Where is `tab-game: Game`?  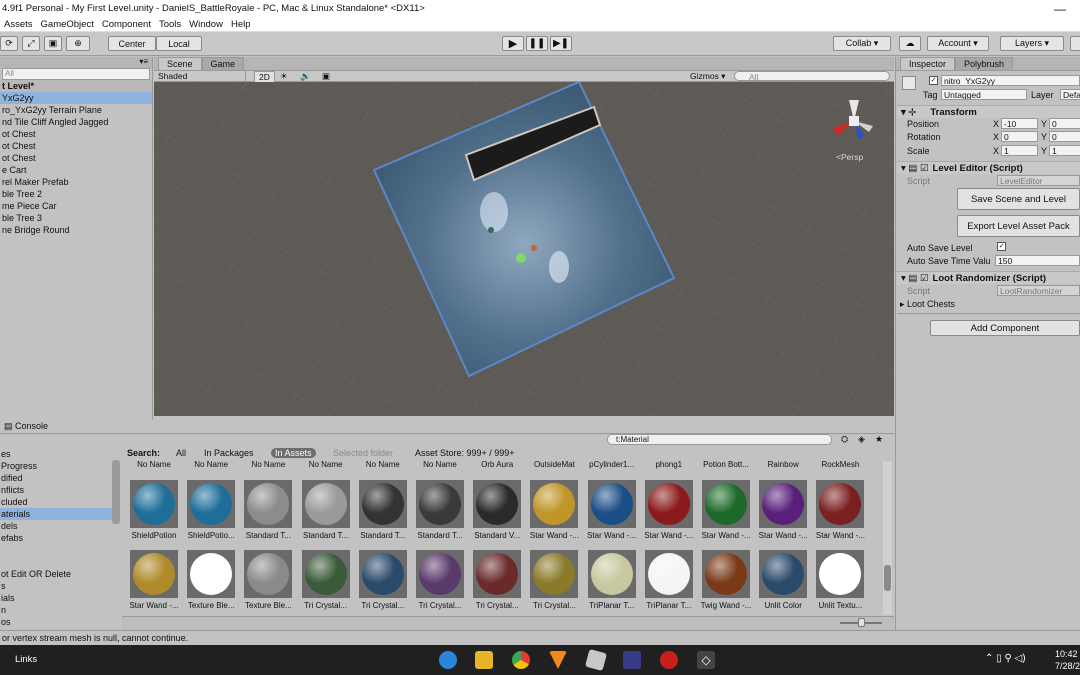 tab-game: Game is located at coordinates (223, 63).